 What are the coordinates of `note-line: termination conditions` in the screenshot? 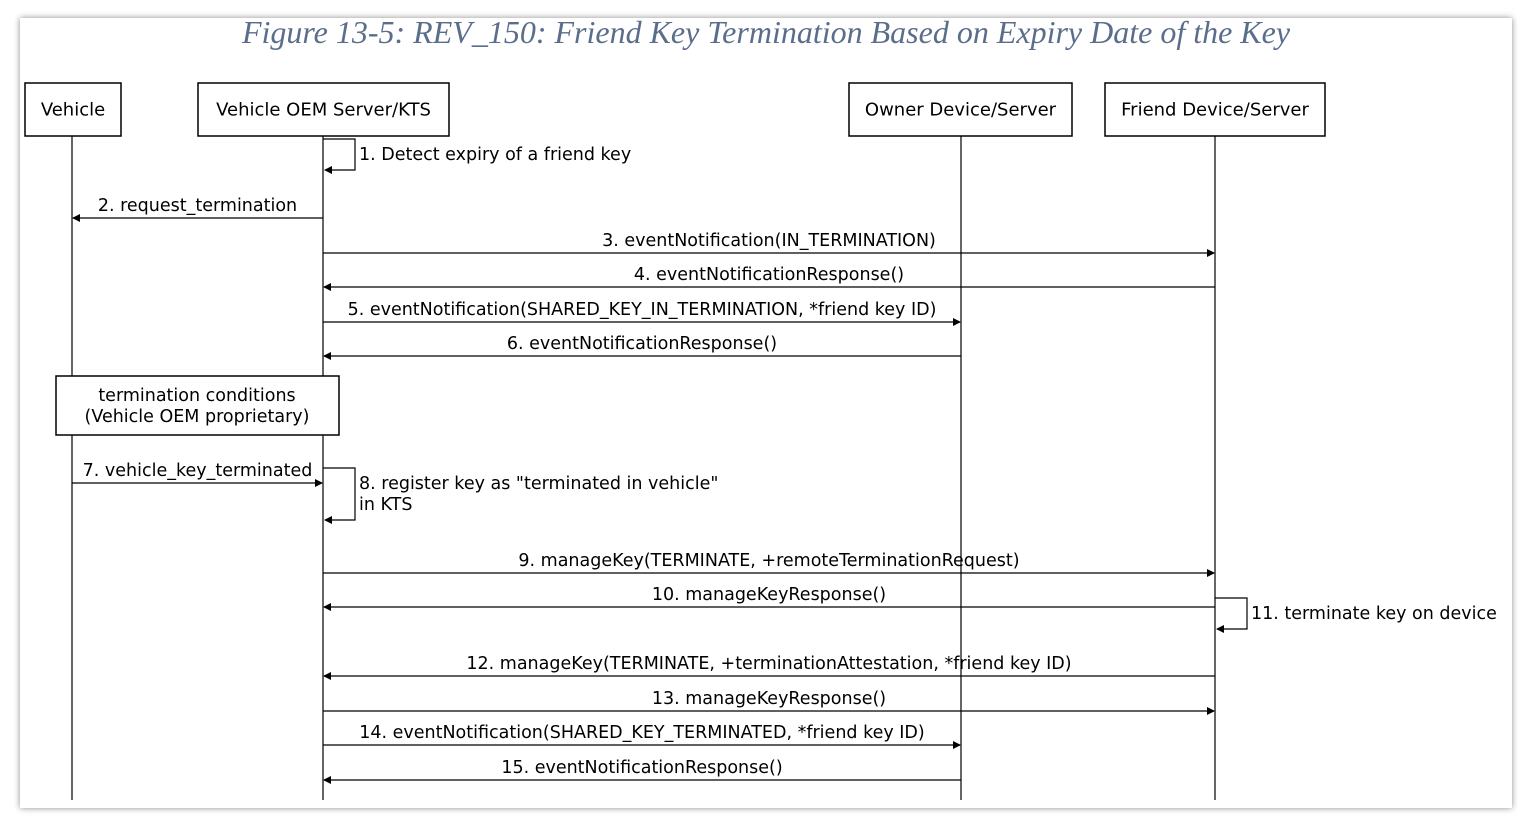 It's located at (196, 396).